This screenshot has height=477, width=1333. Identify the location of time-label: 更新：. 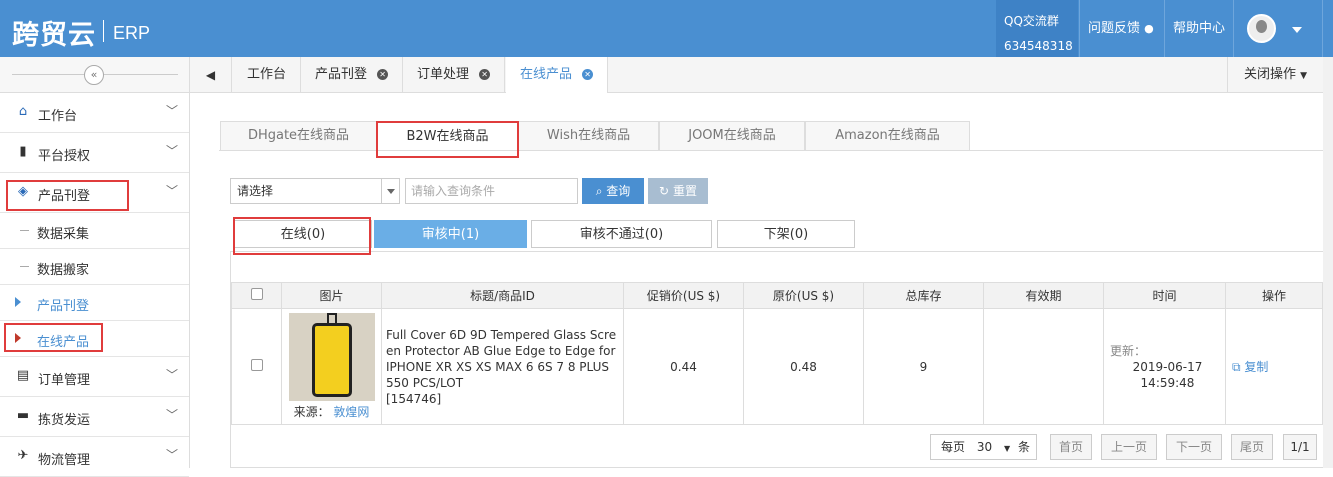
(1128, 350).